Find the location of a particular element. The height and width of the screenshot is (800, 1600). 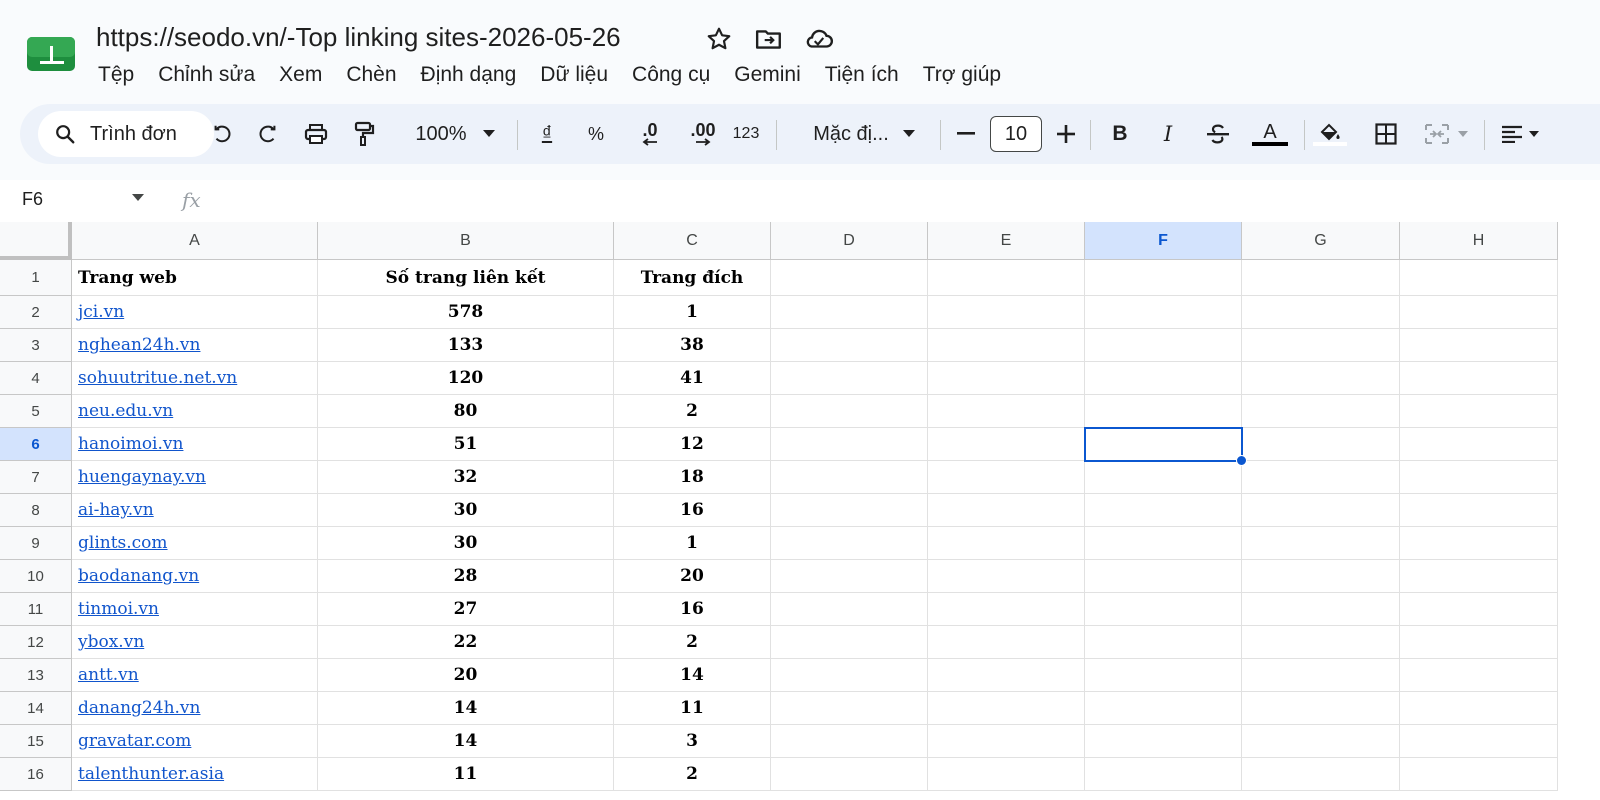

cell-e1 is located at coordinates (1006, 278).